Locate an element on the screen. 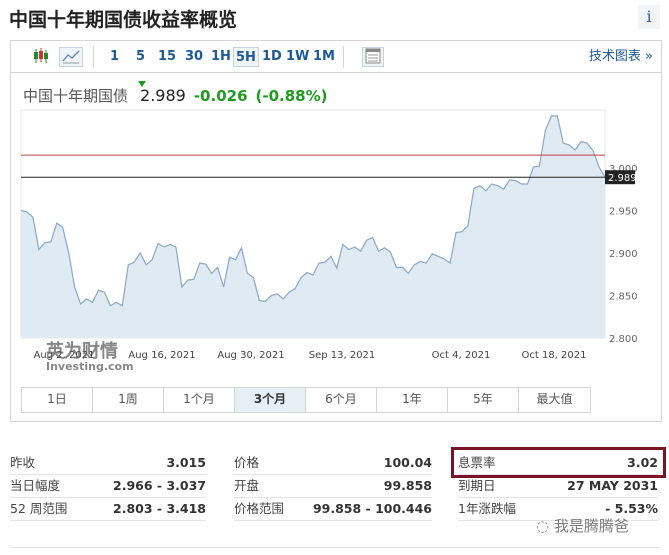 This screenshot has width=669, height=555. period-3m: 3个月 is located at coordinates (270, 400).